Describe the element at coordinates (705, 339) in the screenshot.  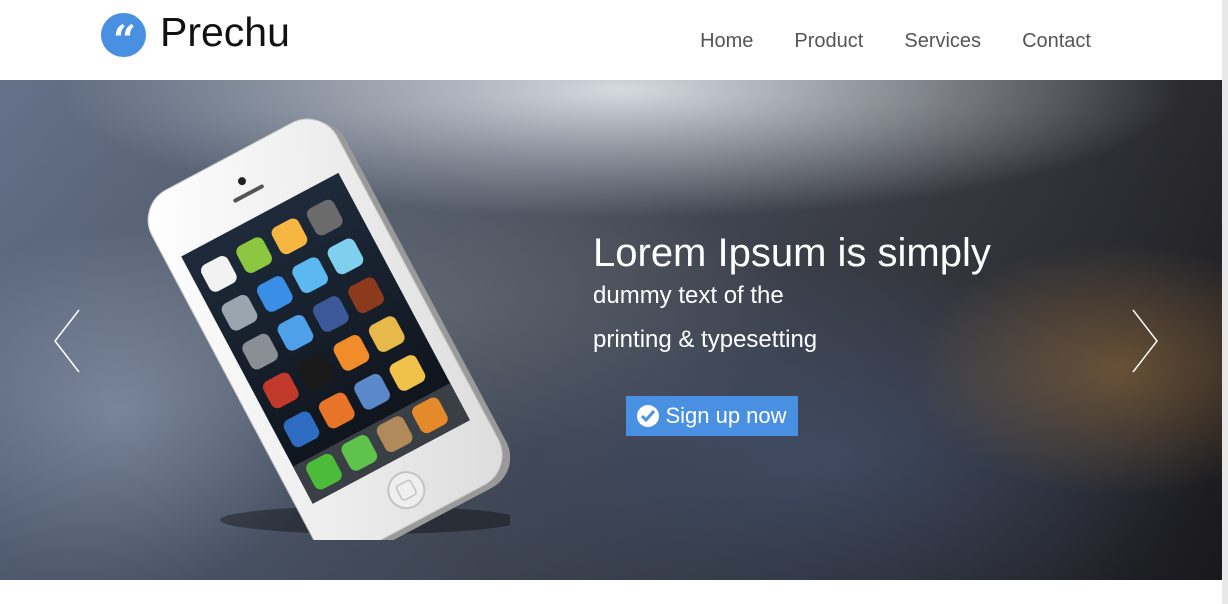
I see `hero-subtext-line2: printing & typesetting` at that location.